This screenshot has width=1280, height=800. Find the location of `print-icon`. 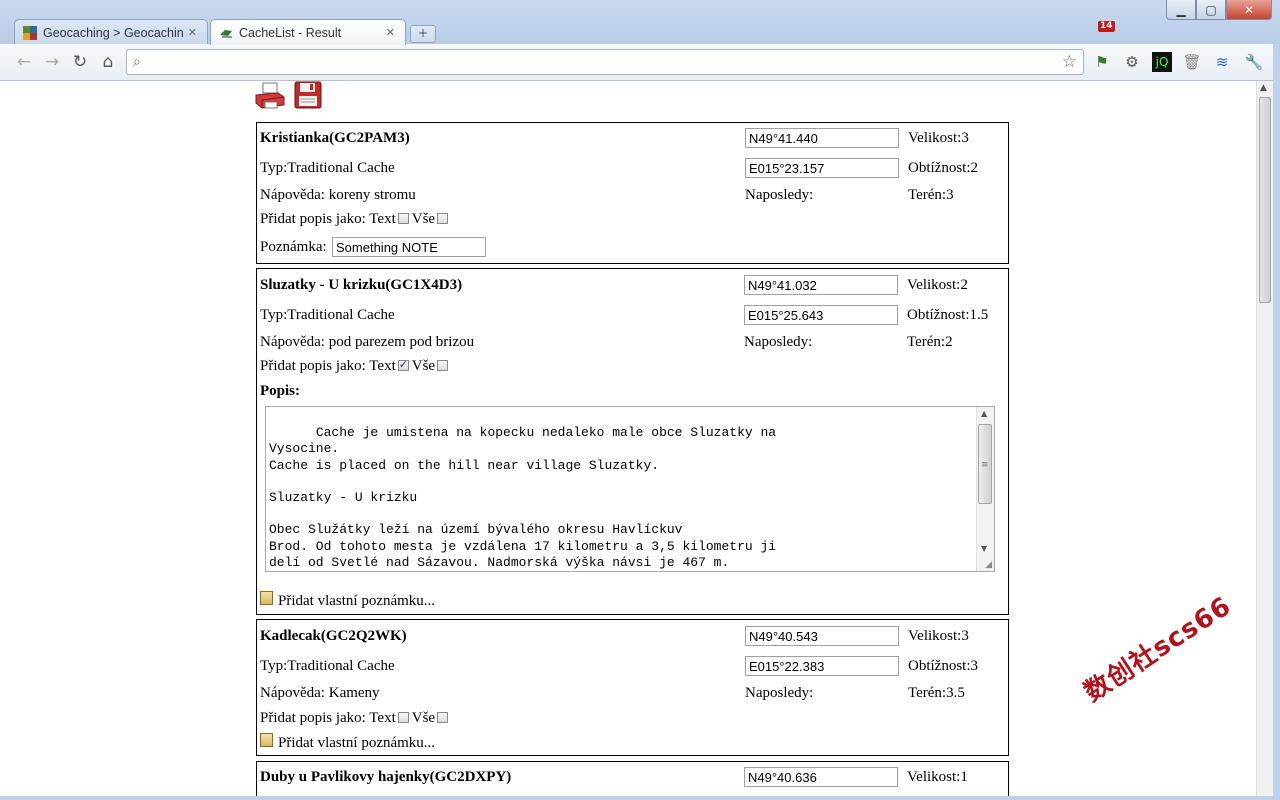

print-icon is located at coordinates (270, 96).